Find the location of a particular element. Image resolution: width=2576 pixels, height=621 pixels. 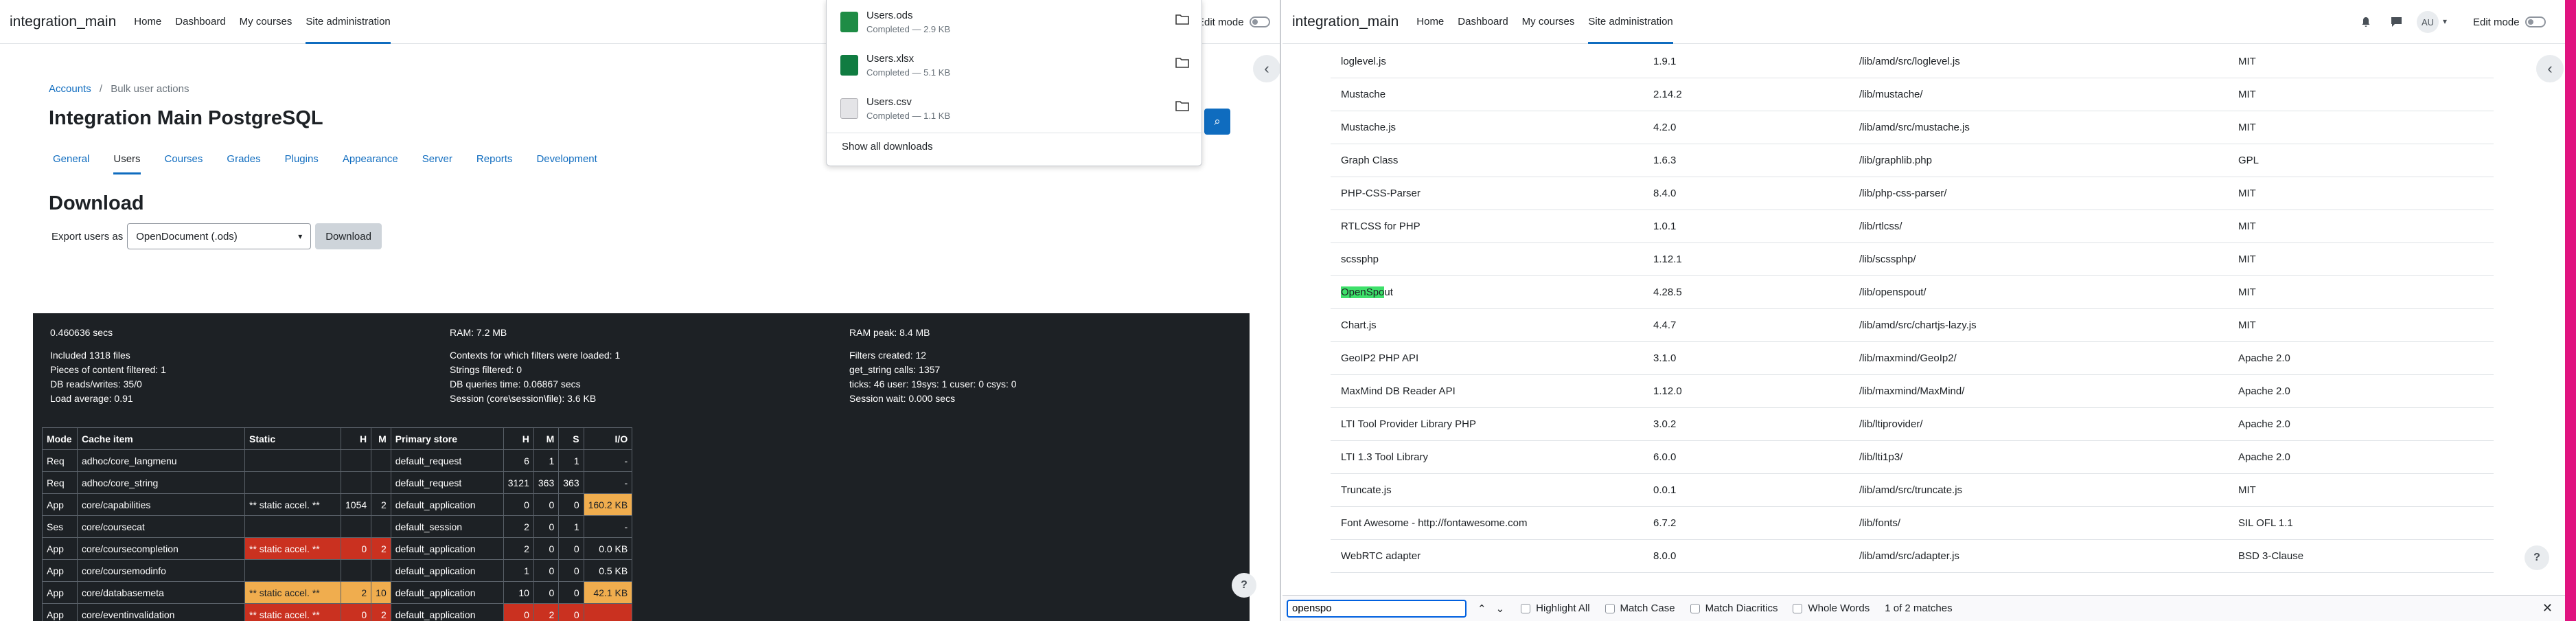

cell: core/coursecompletion is located at coordinates (161, 548).